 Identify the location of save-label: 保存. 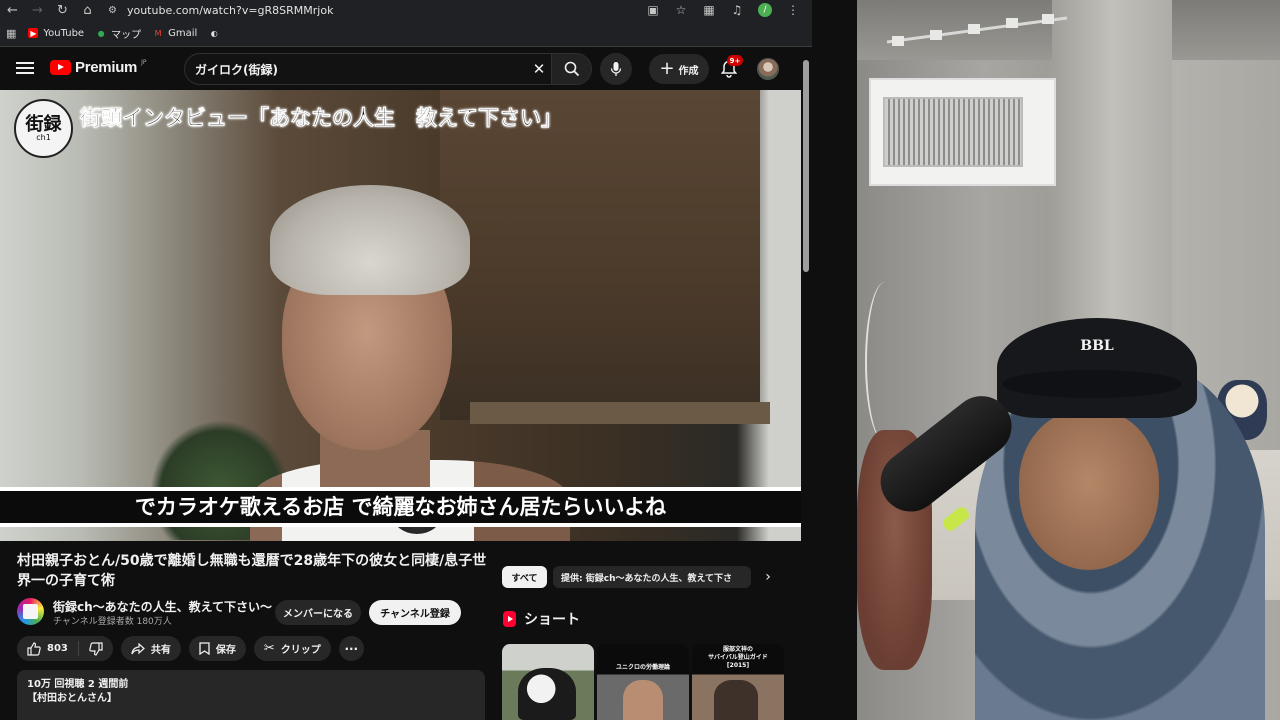
(225, 650).